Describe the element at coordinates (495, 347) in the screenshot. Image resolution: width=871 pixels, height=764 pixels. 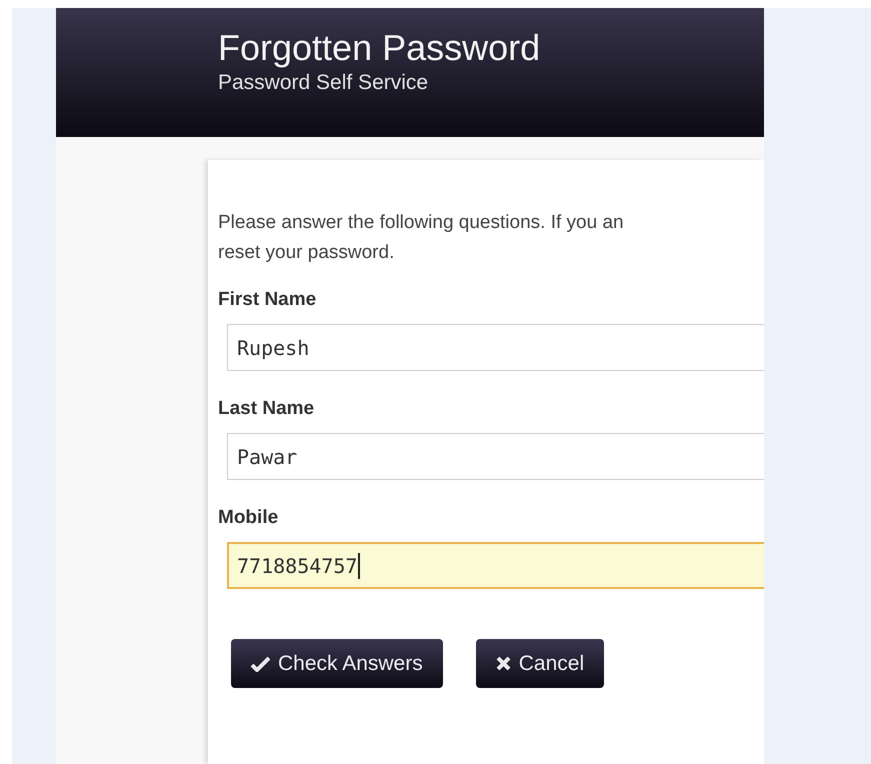
I see `input-field: Rupesh` at that location.